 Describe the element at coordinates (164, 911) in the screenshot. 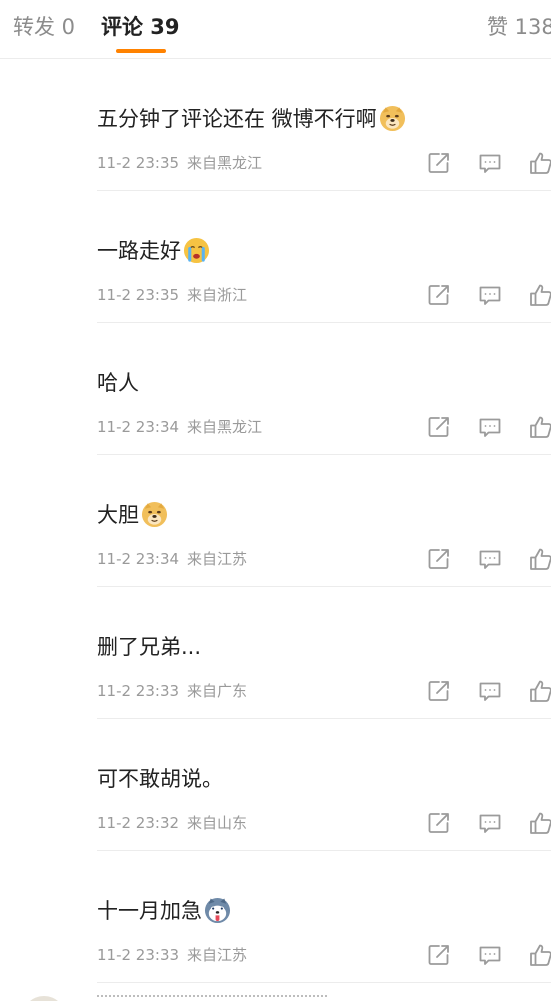

I see `comment-text: 十一月加急` at that location.